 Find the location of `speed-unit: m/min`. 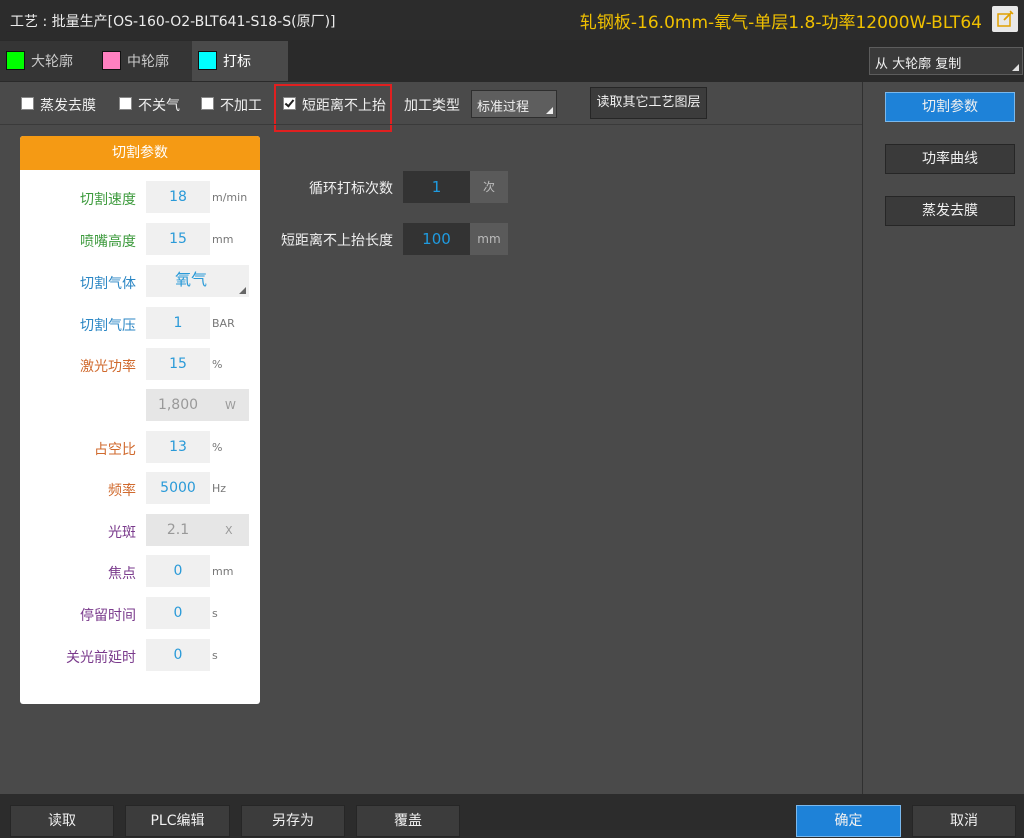

speed-unit: m/min is located at coordinates (230, 197).